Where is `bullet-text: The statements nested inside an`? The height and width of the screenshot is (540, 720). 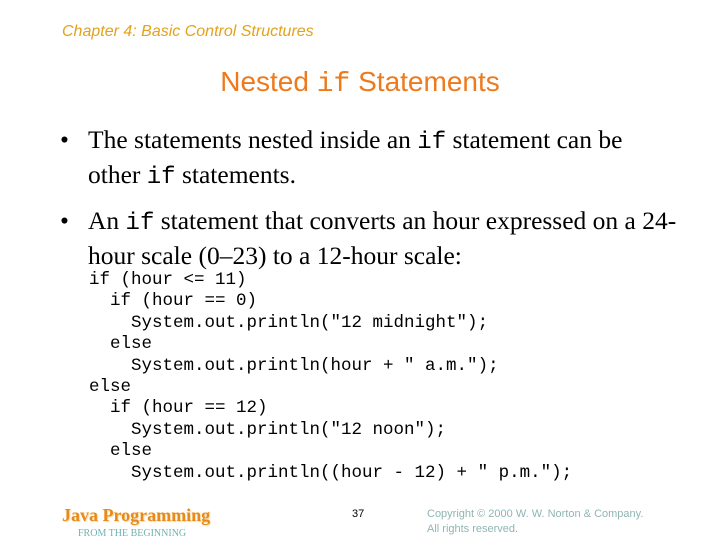
bullet-text: The statements nested inside an is located at coordinates (253, 139).